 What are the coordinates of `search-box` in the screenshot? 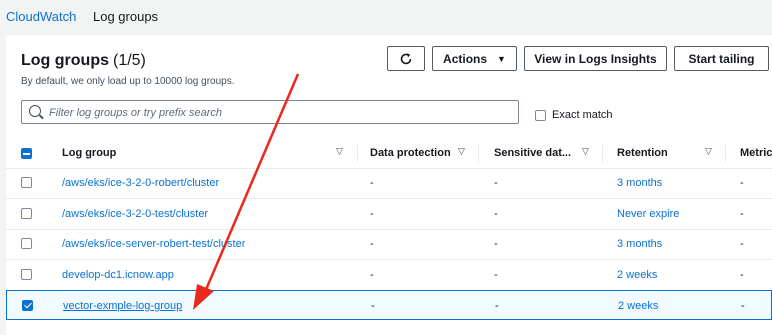 It's located at (270, 112).